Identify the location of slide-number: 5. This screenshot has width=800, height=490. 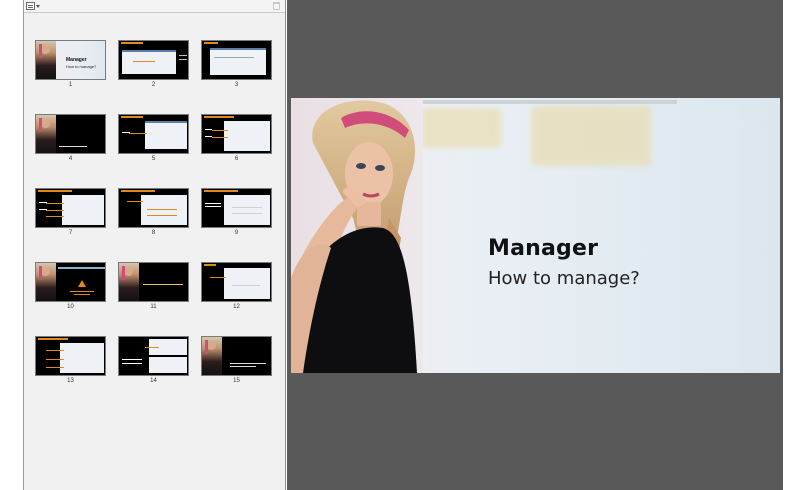
(153, 159).